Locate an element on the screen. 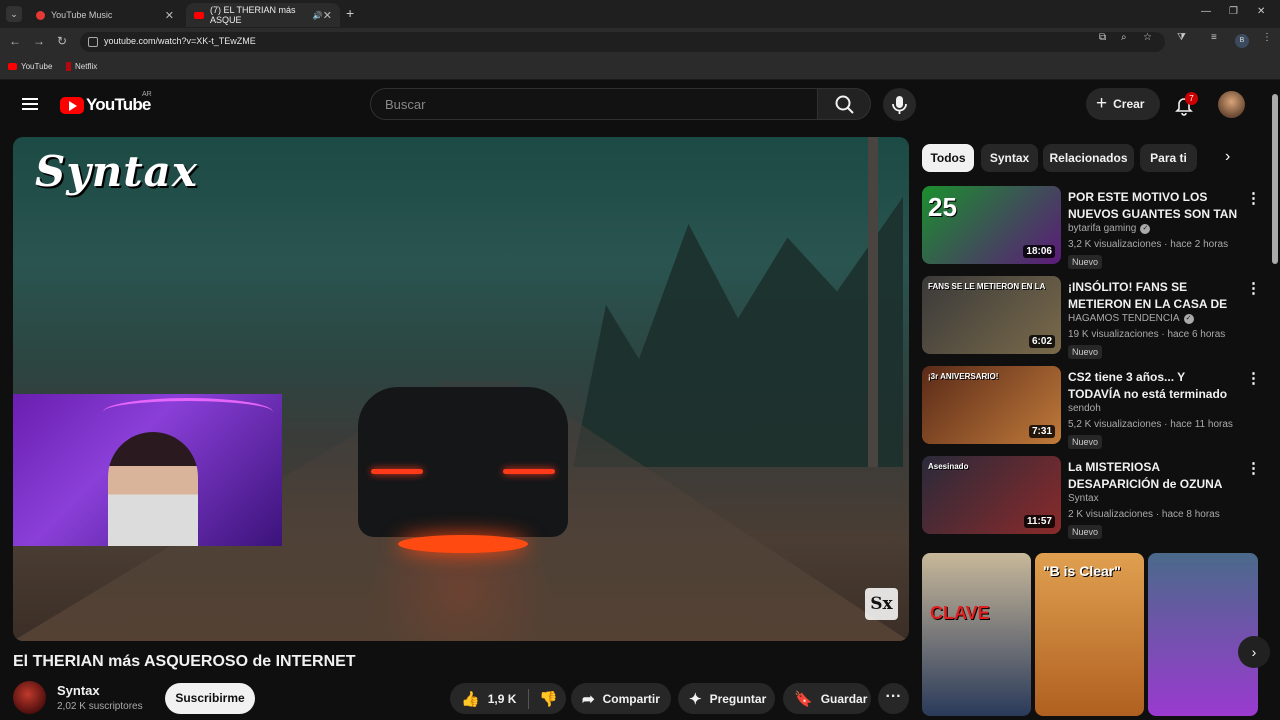  browser-profile-avatar: B is located at coordinates (1242, 41).